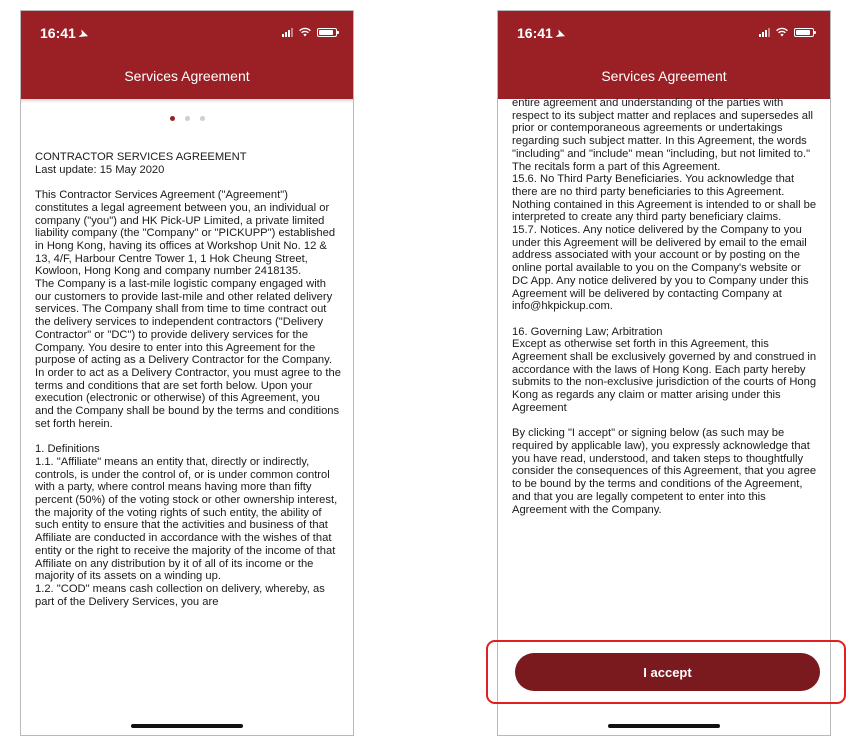 The height and width of the screenshot is (748, 860). I want to click on accept-highlight-box, so click(666, 672).